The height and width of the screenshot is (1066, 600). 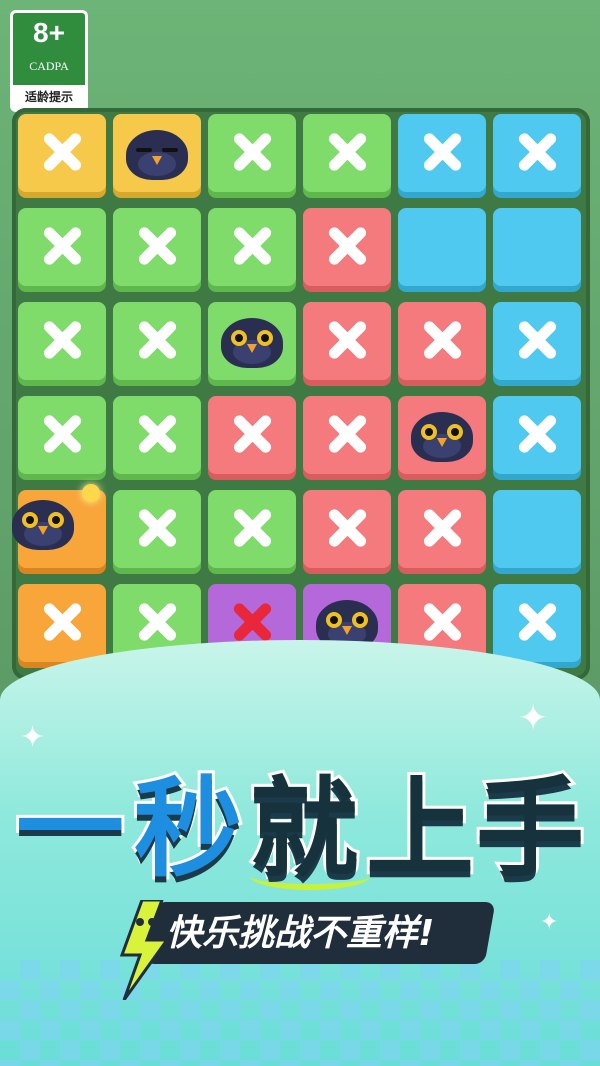 What do you see at coordinates (300, 1013) in the screenshot?
I see `checker-pattern` at bounding box center [300, 1013].